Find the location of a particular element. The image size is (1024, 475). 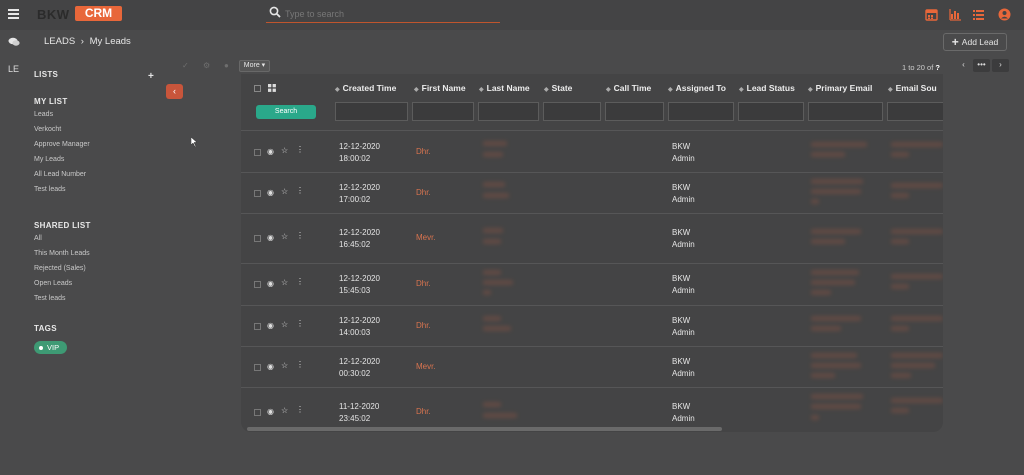

column-header-primary-email: ◆ Primary Email is located at coordinates (840, 88).